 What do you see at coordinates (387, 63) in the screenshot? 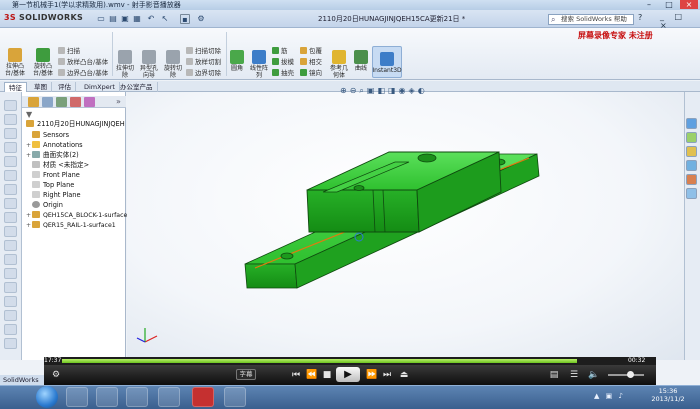
I see `instant3d-button: Instant3D` at bounding box center [387, 63].